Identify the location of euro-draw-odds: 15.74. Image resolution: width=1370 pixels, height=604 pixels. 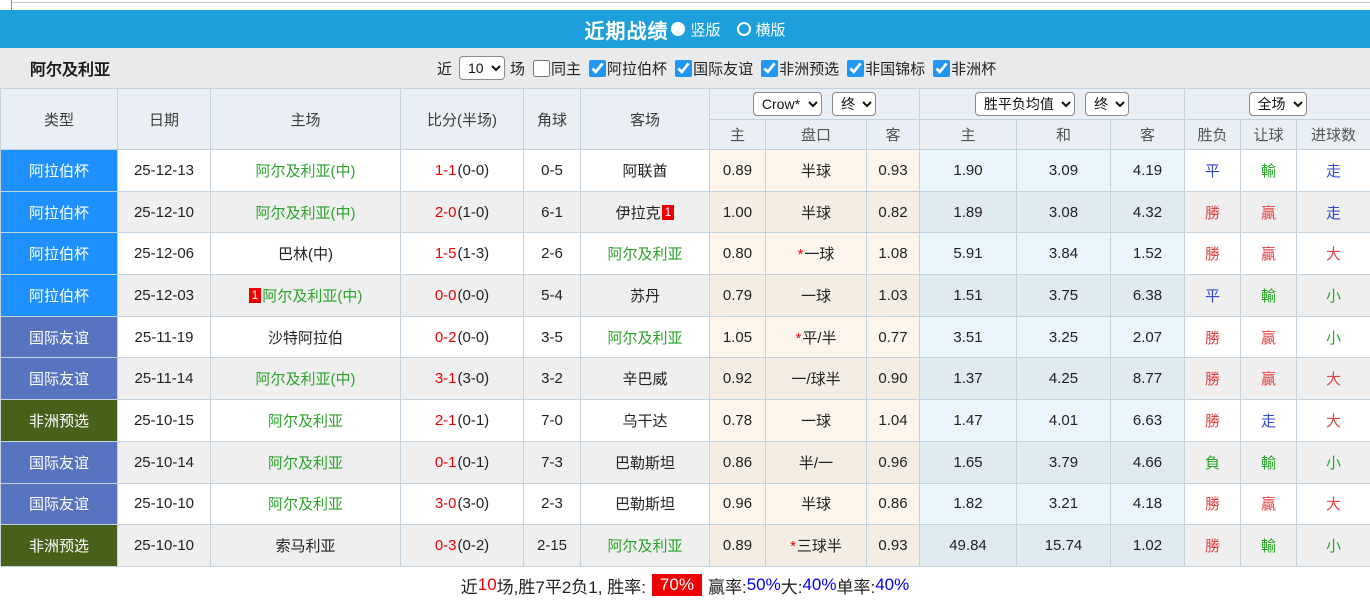
(1064, 546).